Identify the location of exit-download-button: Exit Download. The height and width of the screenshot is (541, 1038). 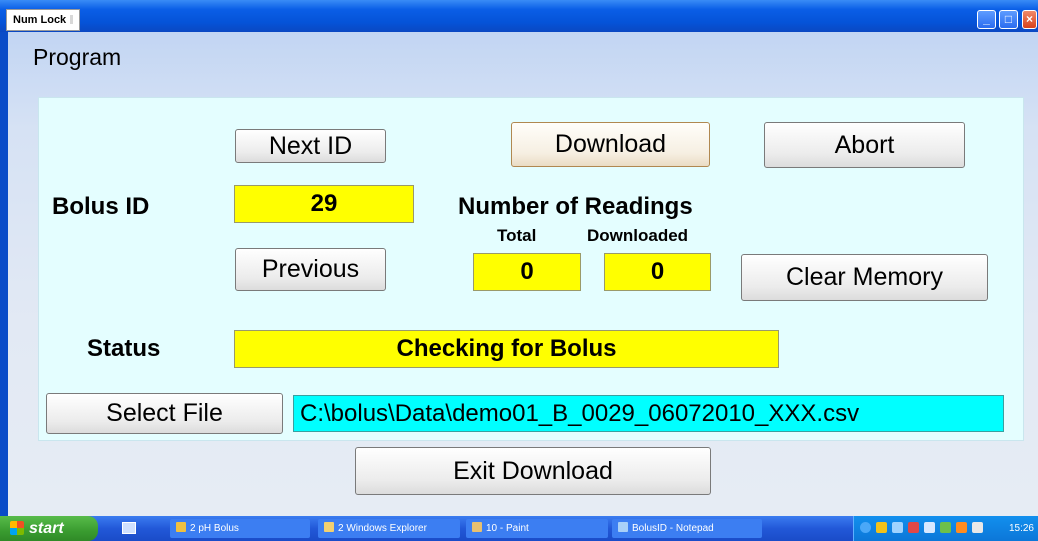
(533, 471).